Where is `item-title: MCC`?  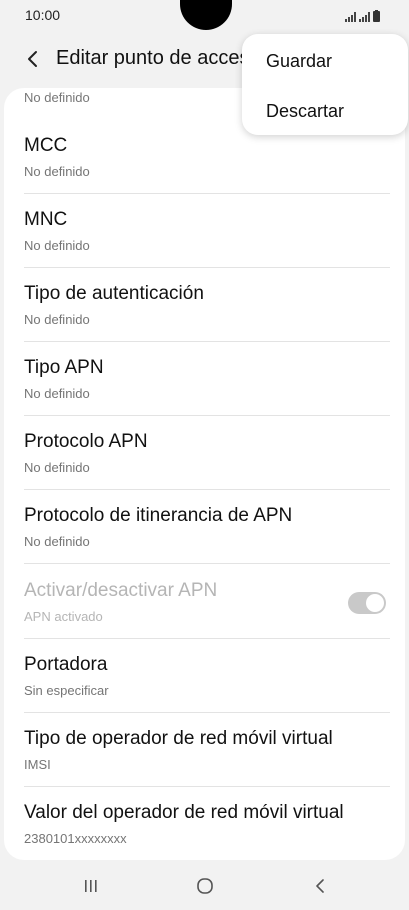 item-title: MCC is located at coordinates (46, 145).